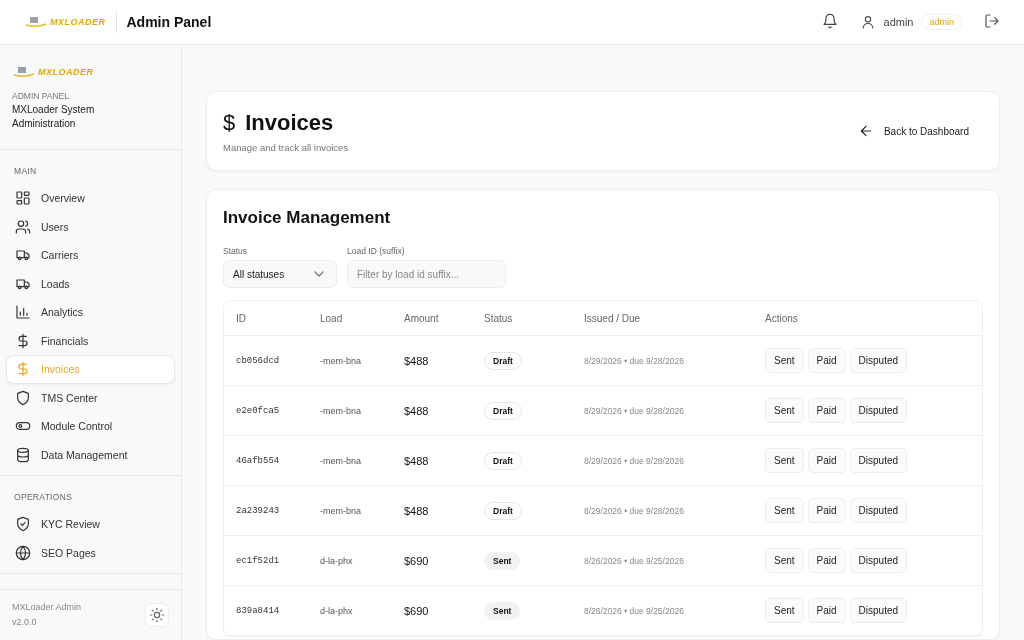  What do you see at coordinates (229, 122) in the screenshot?
I see `dollar-glyph: $` at bounding box center [229, 122].